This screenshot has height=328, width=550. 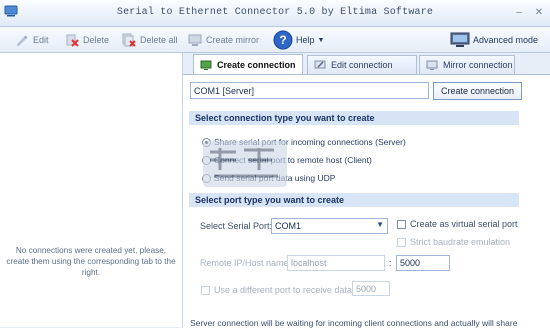 What do you see at coordinates (506, 40) in the screenshot?
I see `advanced-mode-label: Advanced mode` at bounding box center [506, 40].